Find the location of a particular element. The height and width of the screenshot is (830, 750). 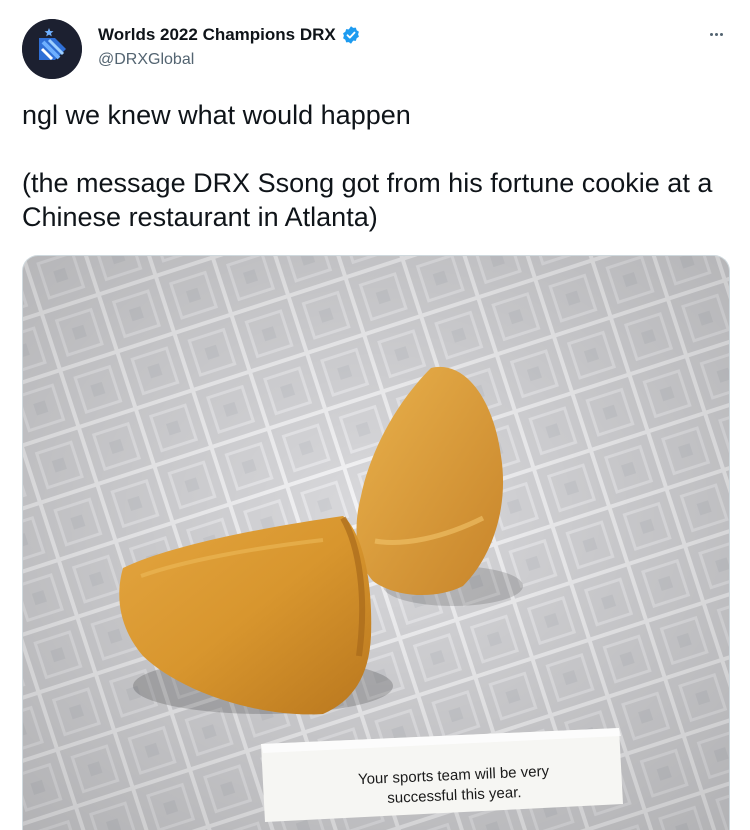

verified-badge-icon is located at coordinates (351, 35).